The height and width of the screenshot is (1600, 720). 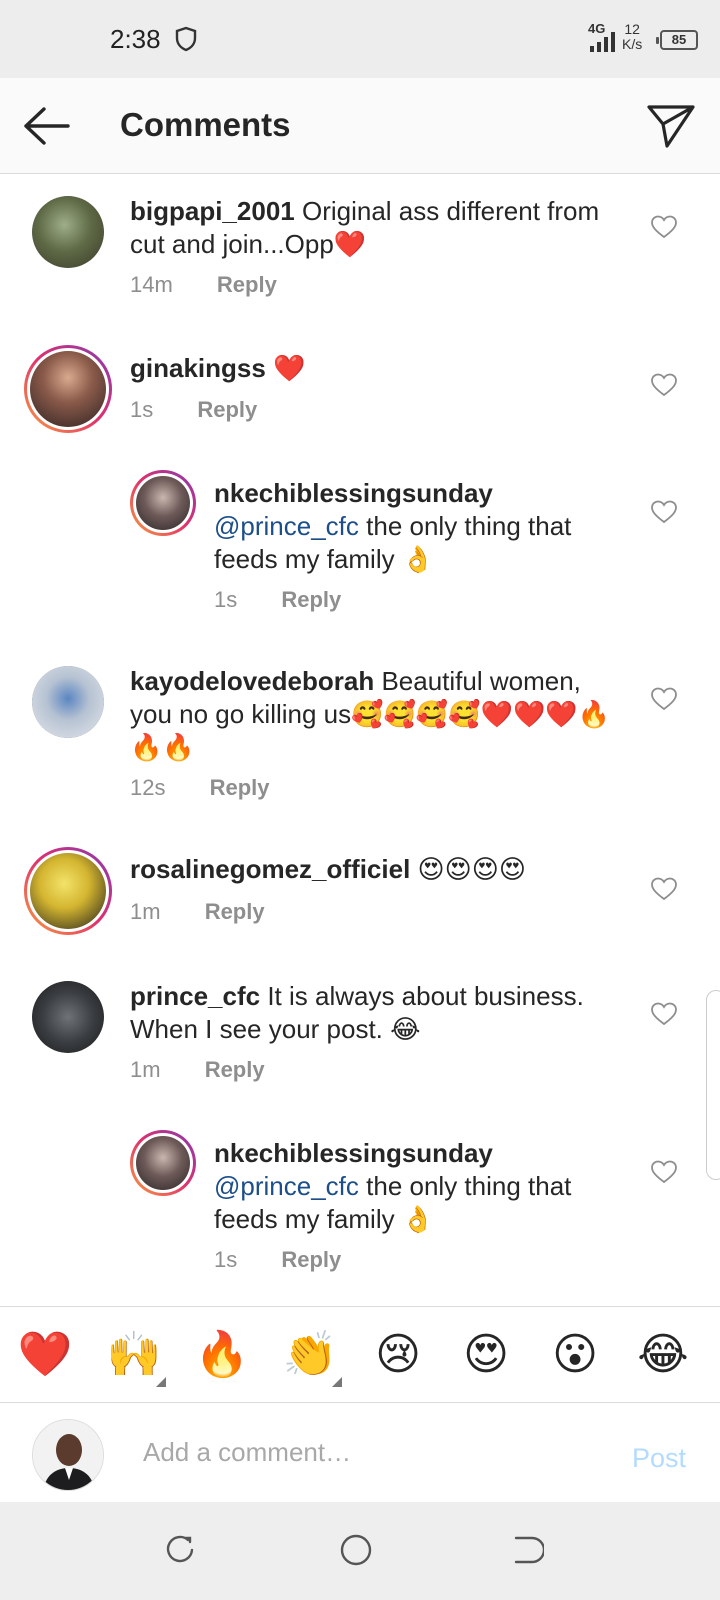 What do you see at coordinates (486, 1355) in the screenshot?
I see `emoji-heart-eyes: 😍` at bounding box center [486, 1355].